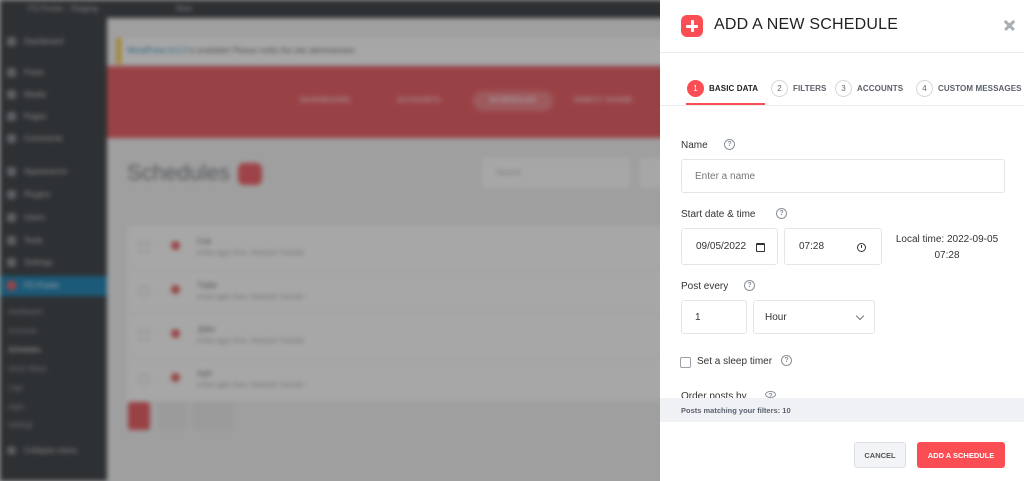 This screenshot has height=481, width=1024. Describe the element at coordinates (947, 255) in the screenshot. I see `local-time-clock: 07:28` at that location.